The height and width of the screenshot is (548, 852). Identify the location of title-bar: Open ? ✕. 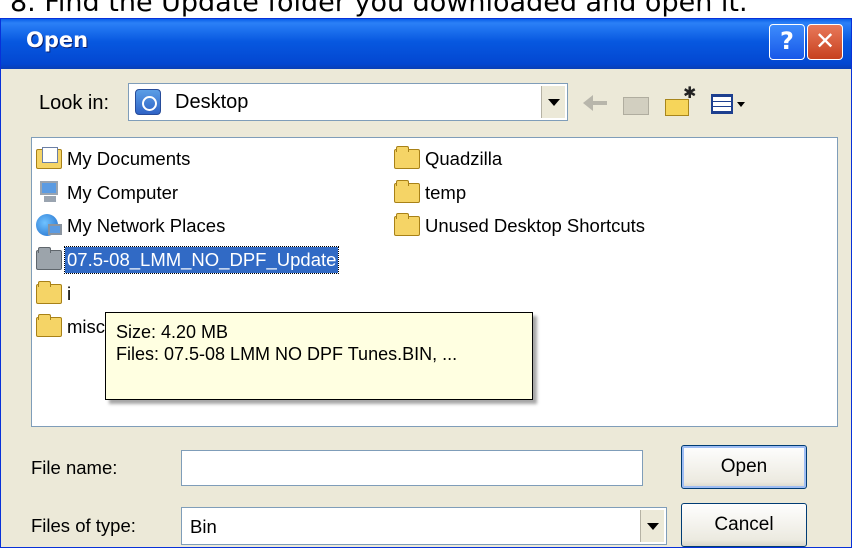
(426, 44).